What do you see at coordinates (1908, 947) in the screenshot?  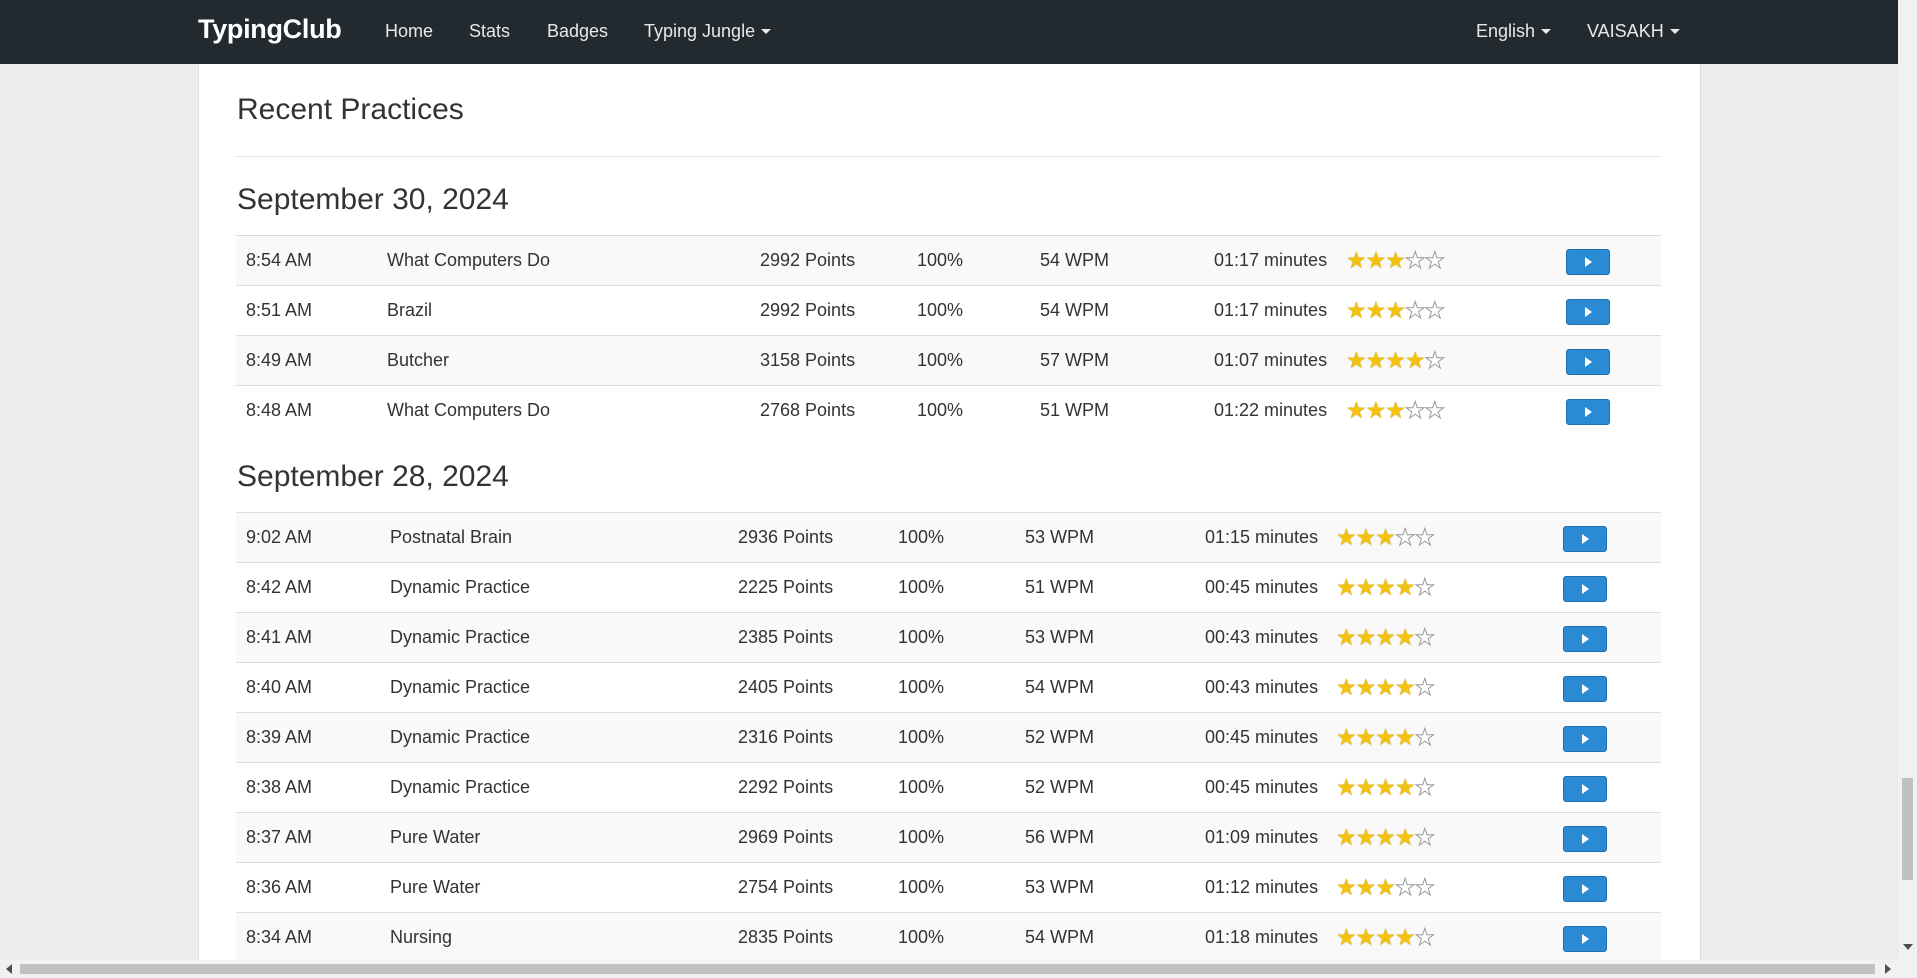 I see `scroll-down-arrow-icon` at bounding box center [1908, 947].